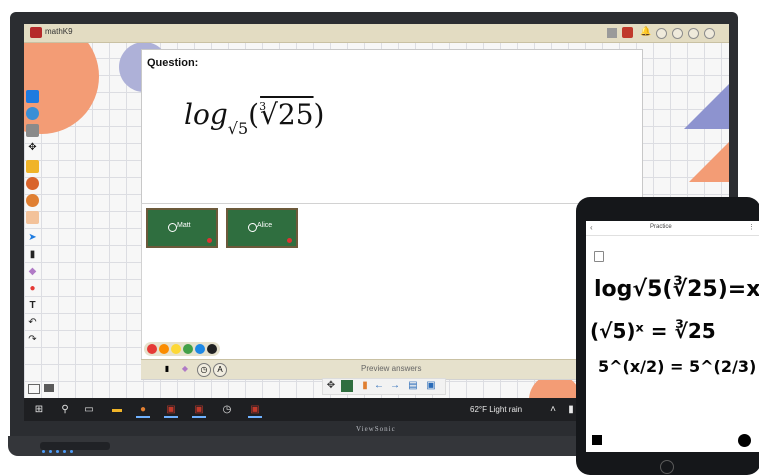 The height and width of the screenshot is (476, 759). What do you see at coordinates (32, 288) in the screenshot?
I see `shapes-icon: ●` at bounding box center [32, 288].